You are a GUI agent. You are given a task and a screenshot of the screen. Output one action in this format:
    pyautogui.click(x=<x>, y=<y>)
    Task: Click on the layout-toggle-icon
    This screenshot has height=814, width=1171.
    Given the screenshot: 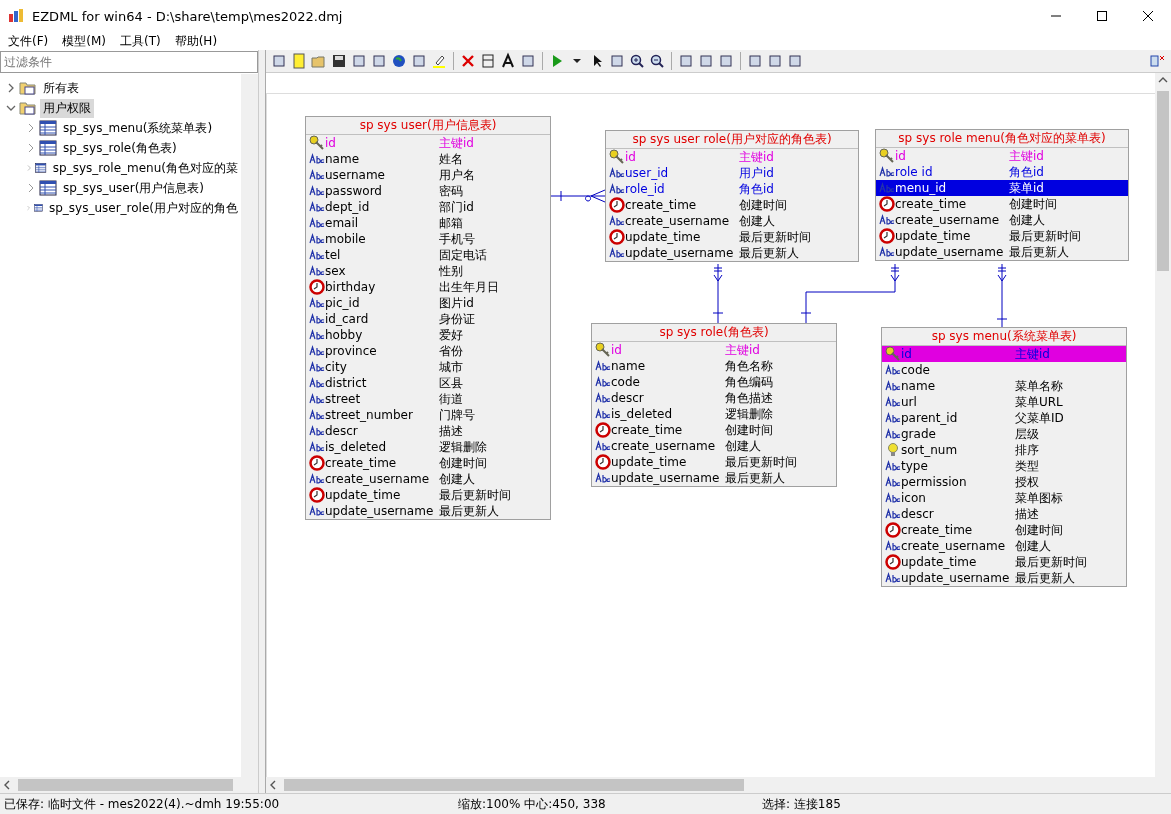 What is the action you would take?
    pyautogui.click(x=1158, y=61)
    